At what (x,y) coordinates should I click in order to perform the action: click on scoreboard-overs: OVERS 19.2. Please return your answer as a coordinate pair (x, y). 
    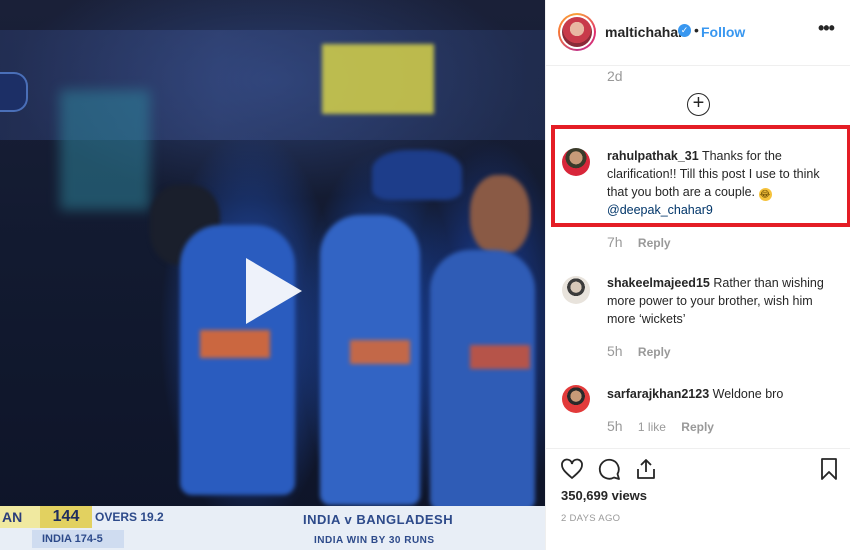
    Looking at the image, I should click on (129, 517).